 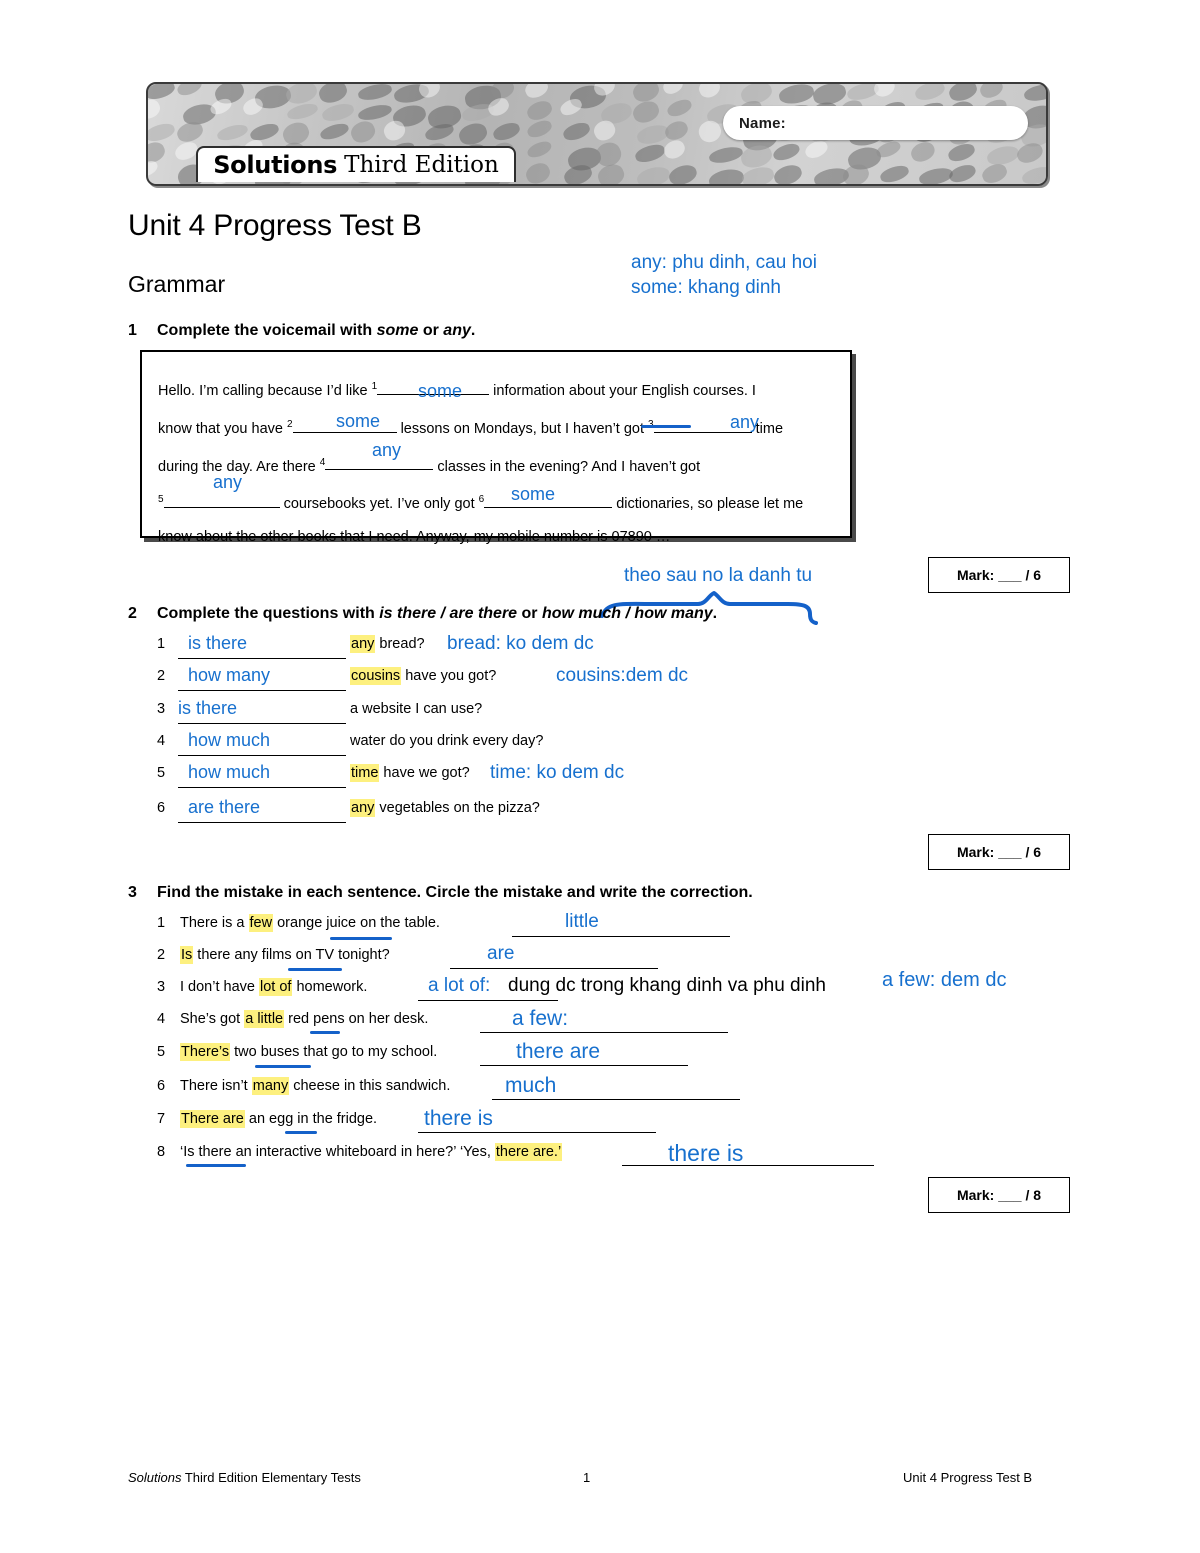 What do you see at coordinates (457, 330) in the screenshot?
I see `ex1-instr-any: any` at bounding box center [457, 330].